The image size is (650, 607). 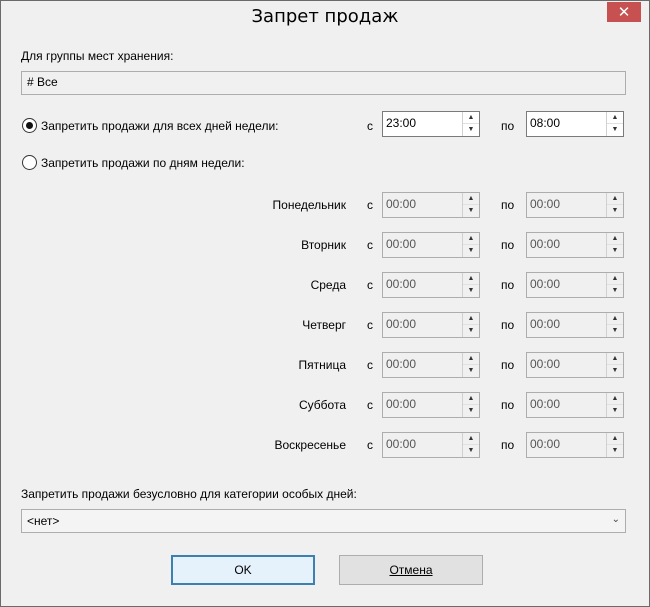 I want to click on close-button: ✕, so click(x=624, y=12).